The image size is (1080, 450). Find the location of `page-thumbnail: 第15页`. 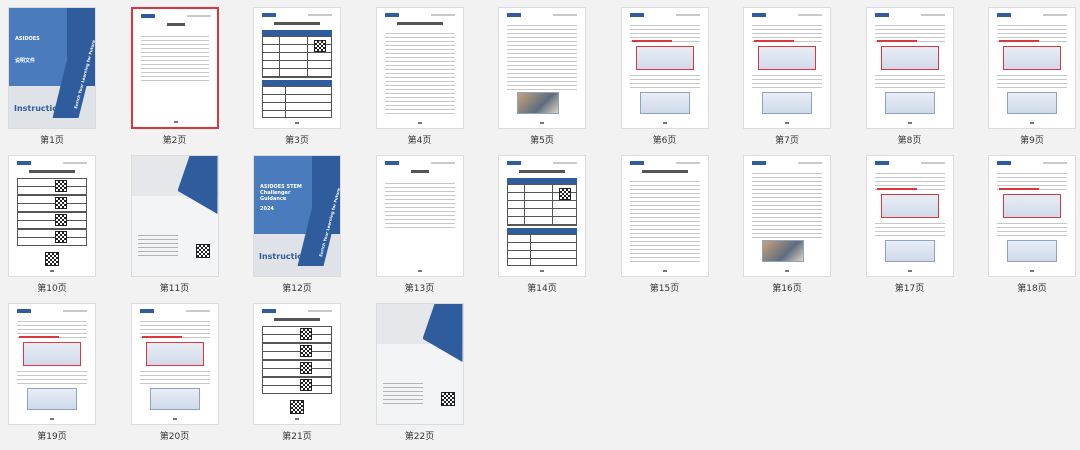

page-thumbnail: 第15页 is located at coordinates (664, 224).